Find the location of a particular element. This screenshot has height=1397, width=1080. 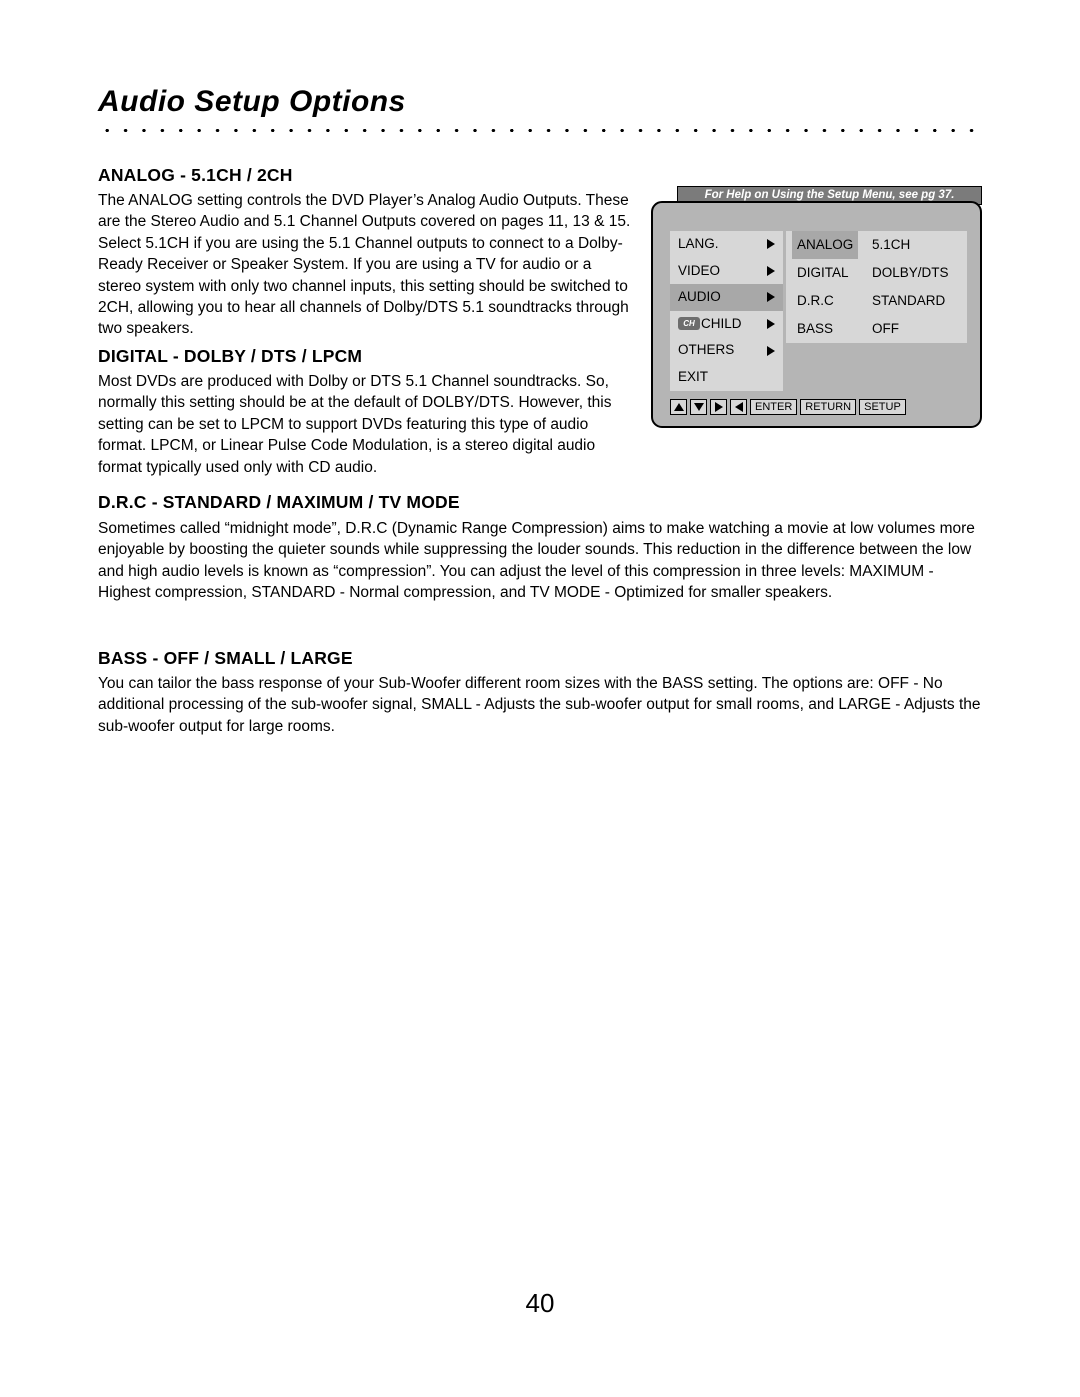

setting-label-analog: ANALOG is located at coordinates (825, 245).